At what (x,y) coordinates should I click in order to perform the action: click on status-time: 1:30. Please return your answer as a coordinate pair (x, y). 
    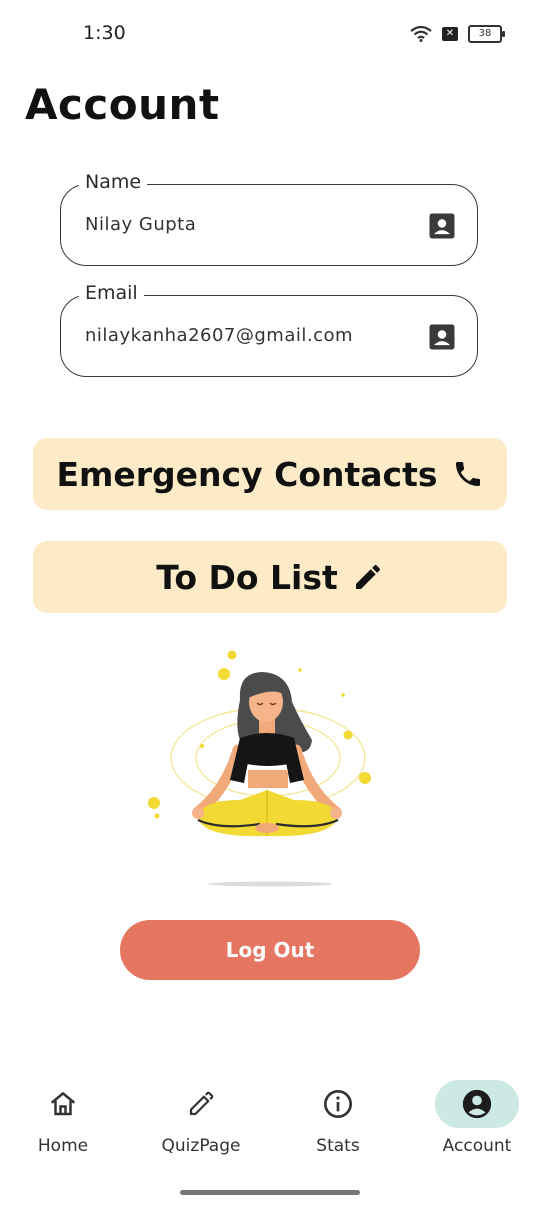
    Looking at the image, I should click on (104, 33).